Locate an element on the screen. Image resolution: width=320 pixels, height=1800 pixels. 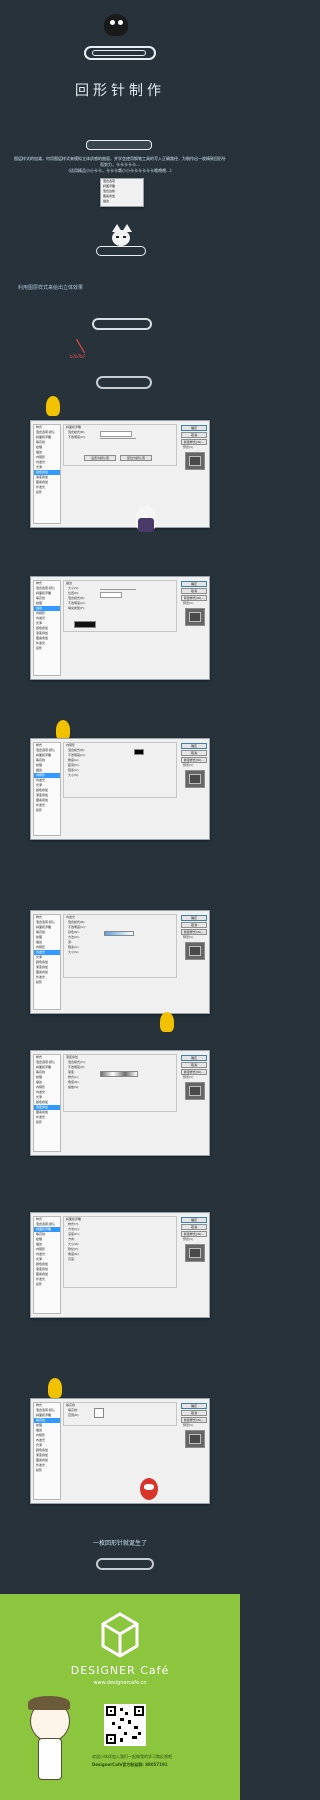
header-mascot is located at coordinates (116, 25).